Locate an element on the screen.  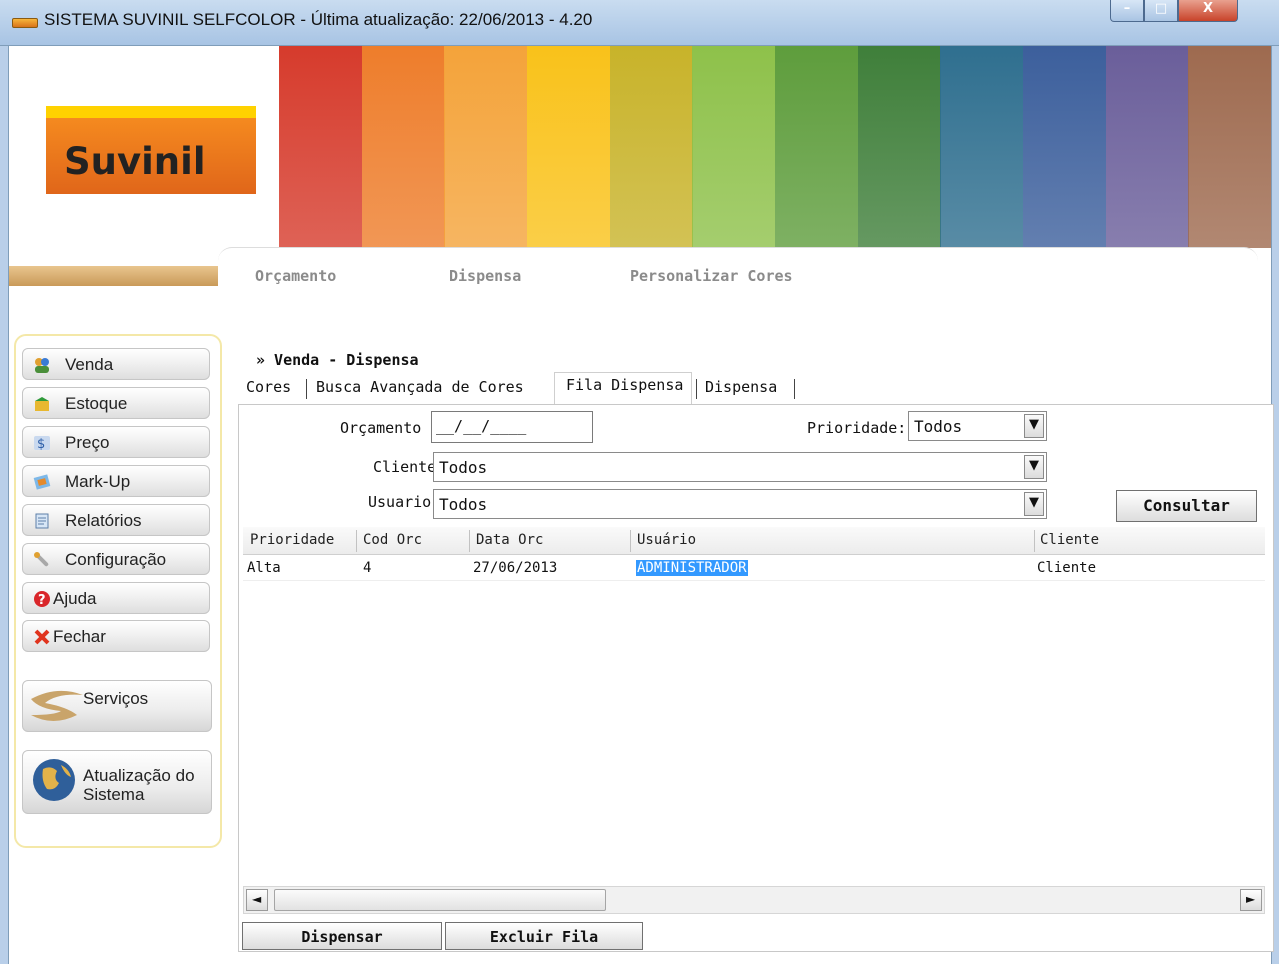
table-row: Alta 4 27/06/2013 ADMINISTRADOR Cliente is located at coordinates (754, 568).